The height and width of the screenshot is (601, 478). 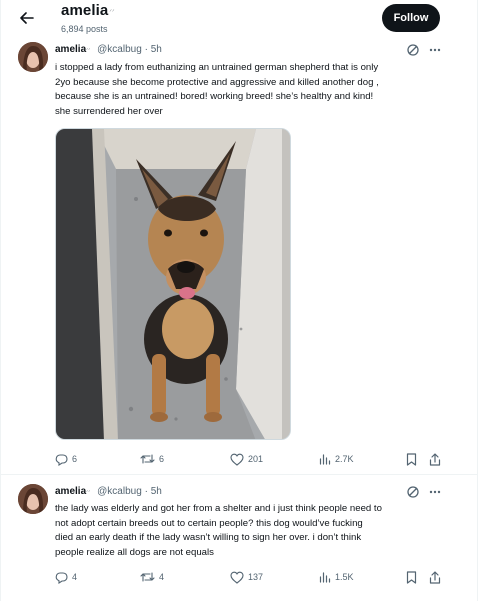 What do you see at coordinates (134, 552) in the screenshot?
I see `tweet-text-line: people realize all dogs are not equals` at bounding box center [134, 552].